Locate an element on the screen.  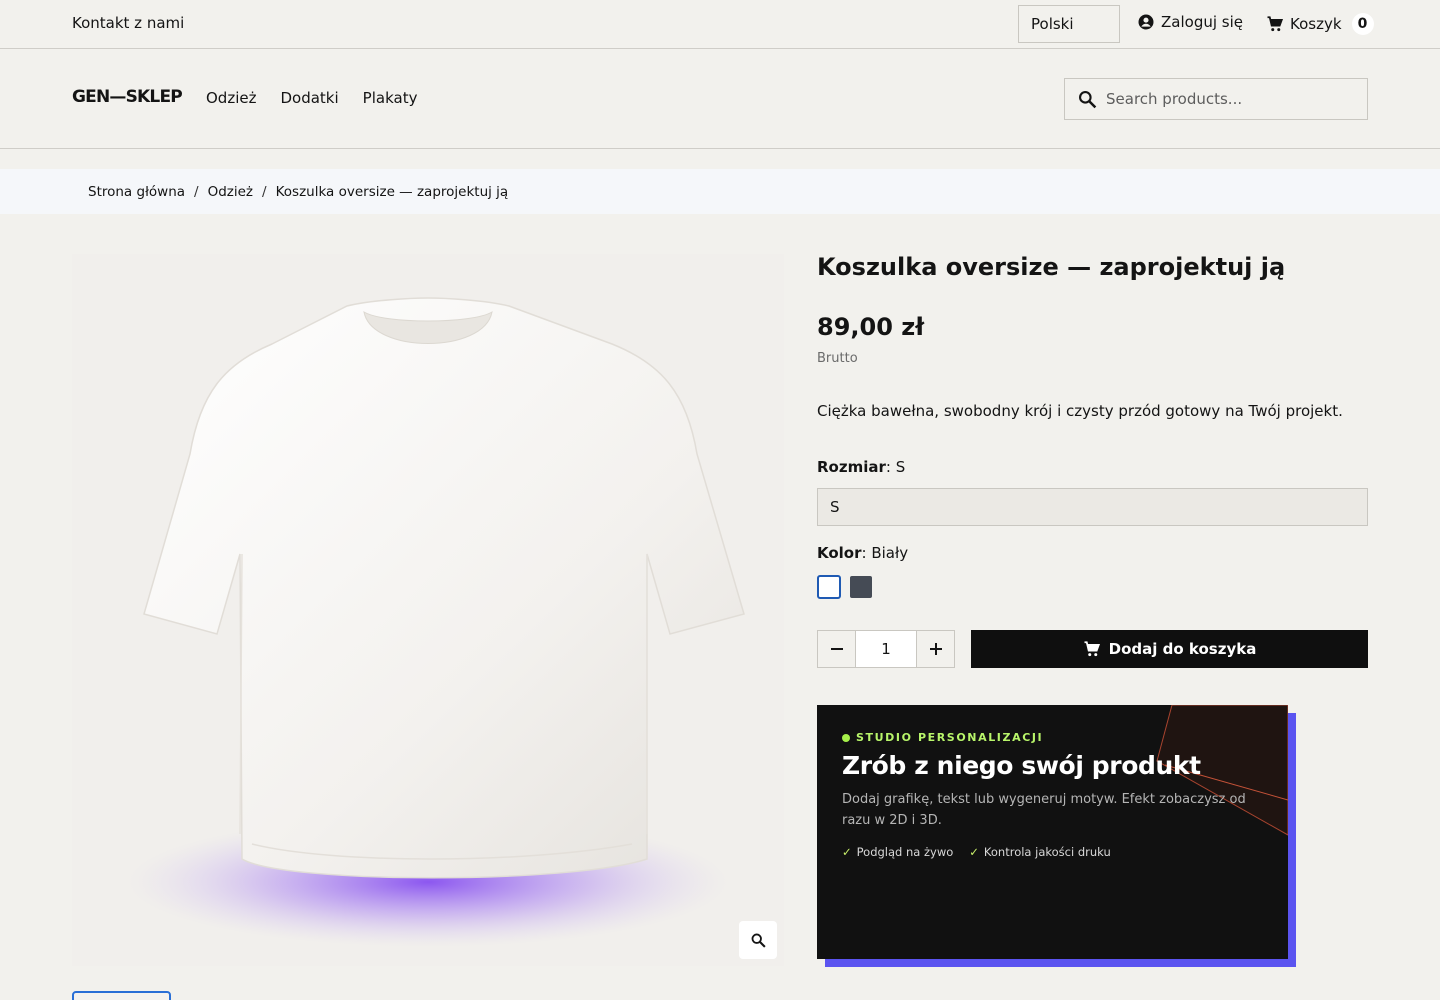
color-label-name: Kolor is located at coordinates (839, 553).